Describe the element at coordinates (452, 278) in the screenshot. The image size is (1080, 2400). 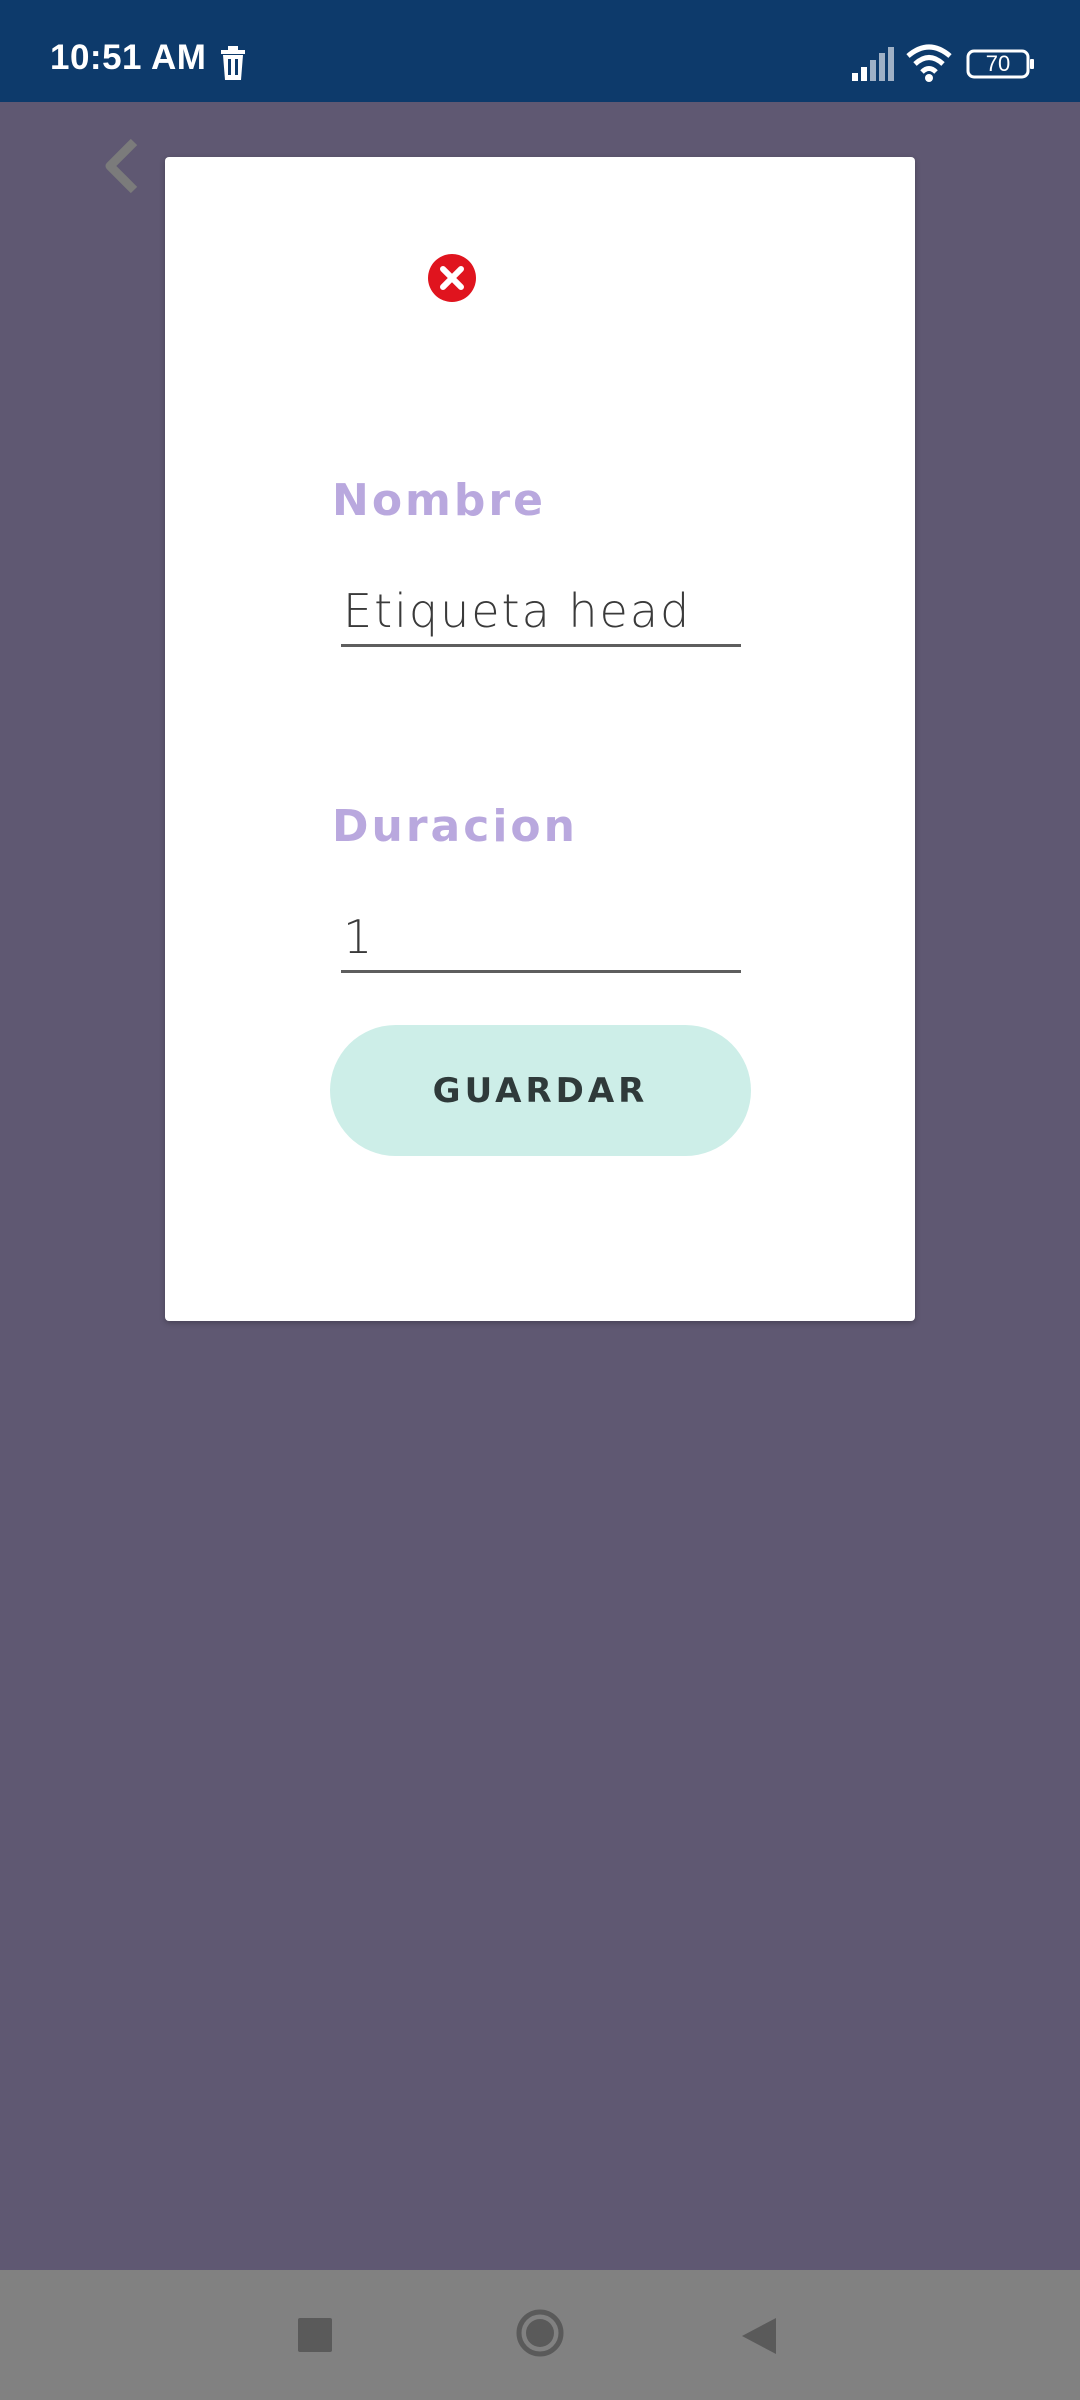
I see `close-icon` at that location.